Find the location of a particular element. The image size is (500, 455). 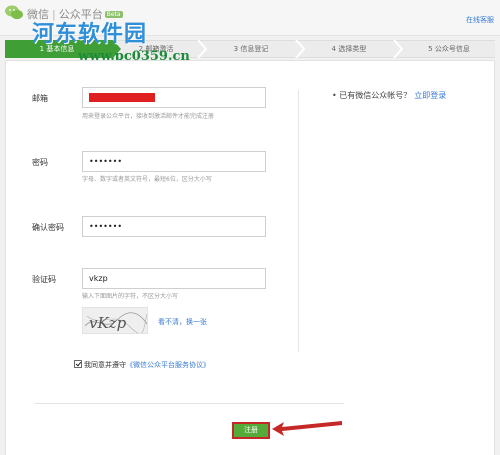

captcha-image: vKzp is located at coordinates (115, 320).